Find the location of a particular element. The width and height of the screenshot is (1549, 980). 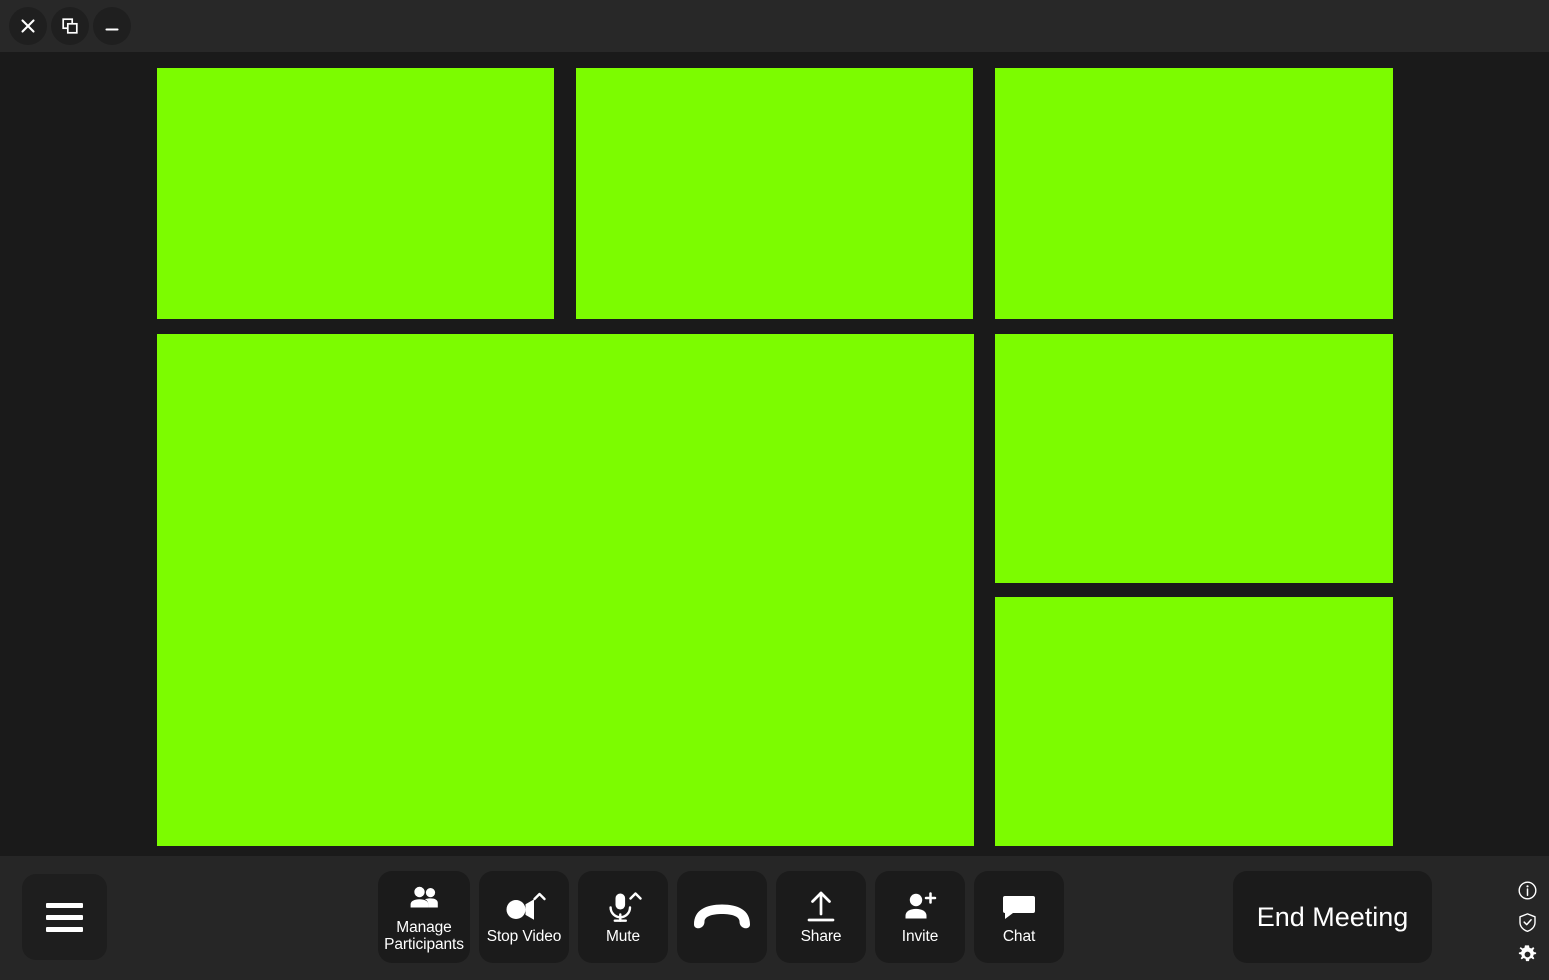

invite-button: Invite is located at coordinates (920, 917).